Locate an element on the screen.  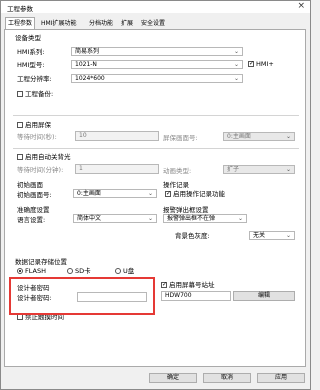
backlight-wait-input: 1 is located at coordinates (117, 169).